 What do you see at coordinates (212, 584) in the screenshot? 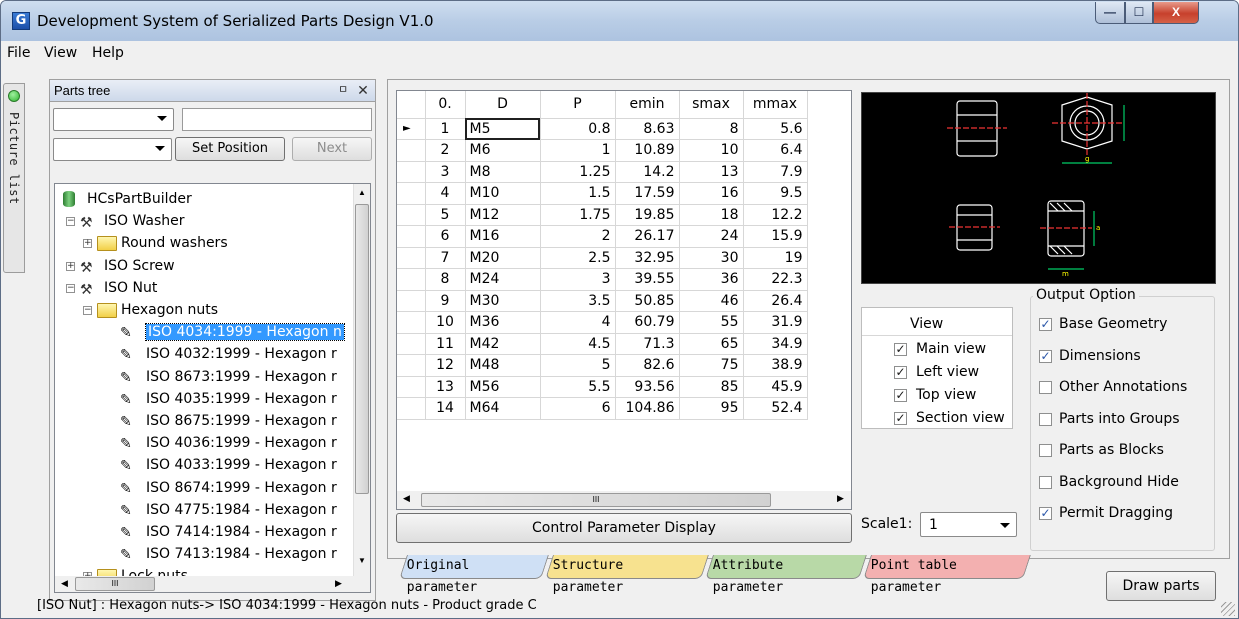
I see `tree-horizontal-scrollbar: ◀ III ▶` at bounding box center [212, 584].